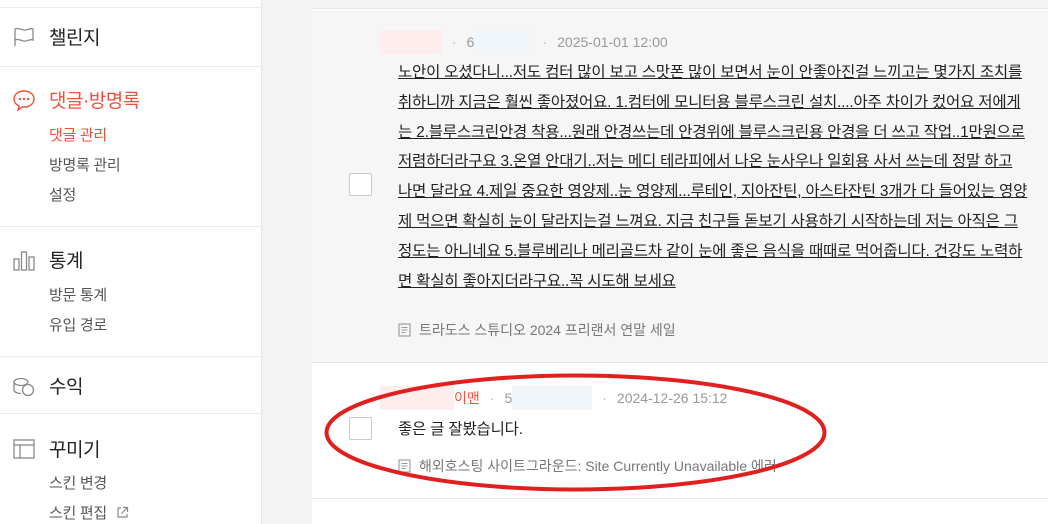 The width and height of the screenshot is (1048, 524). I want to click on post-title: 트라도스 스튜디오 2024 프리랜서 연말 세일, so click(547, 330).